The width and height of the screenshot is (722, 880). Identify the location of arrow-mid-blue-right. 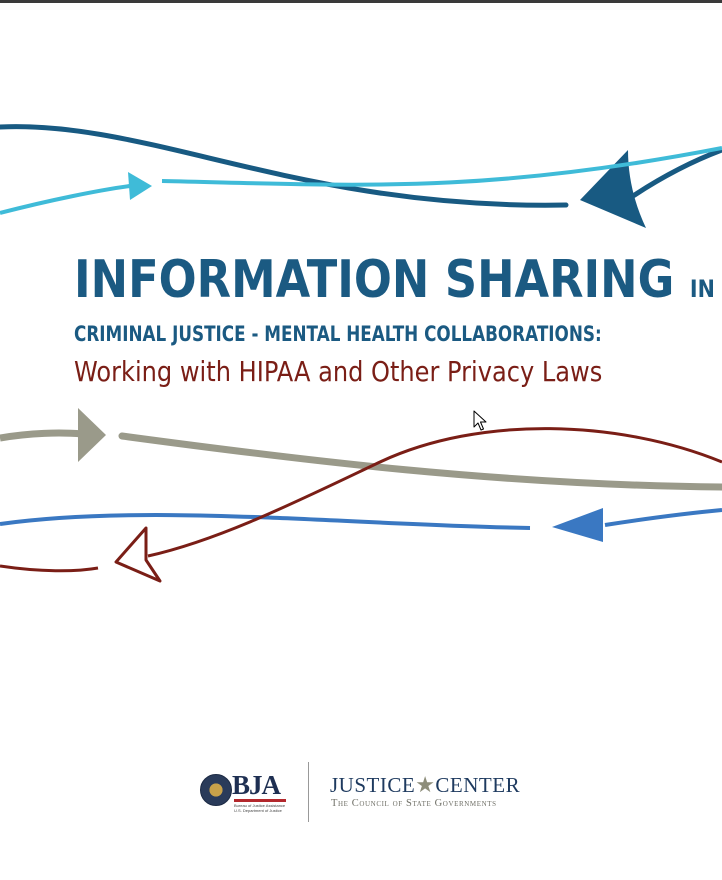
(663, 517).